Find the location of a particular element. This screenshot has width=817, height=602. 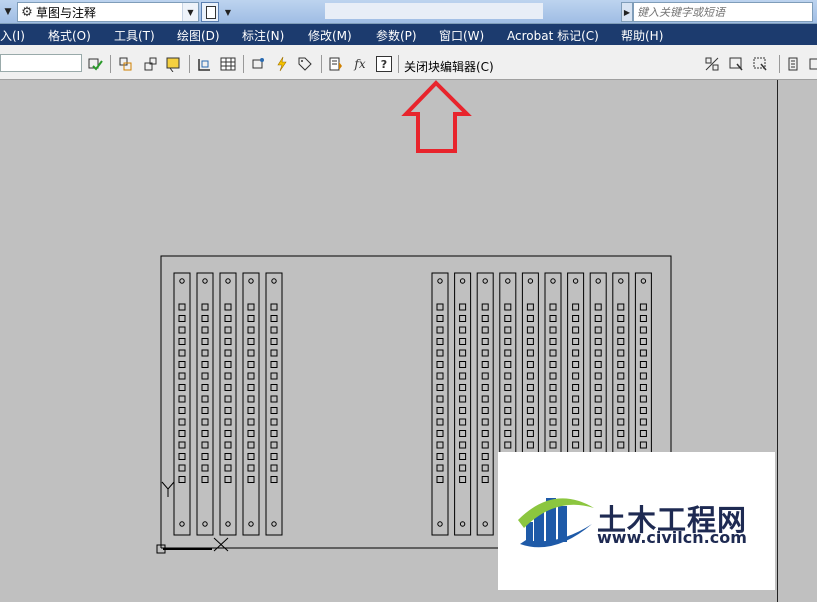

more-tools-icon is located at coordinates (812, 64).